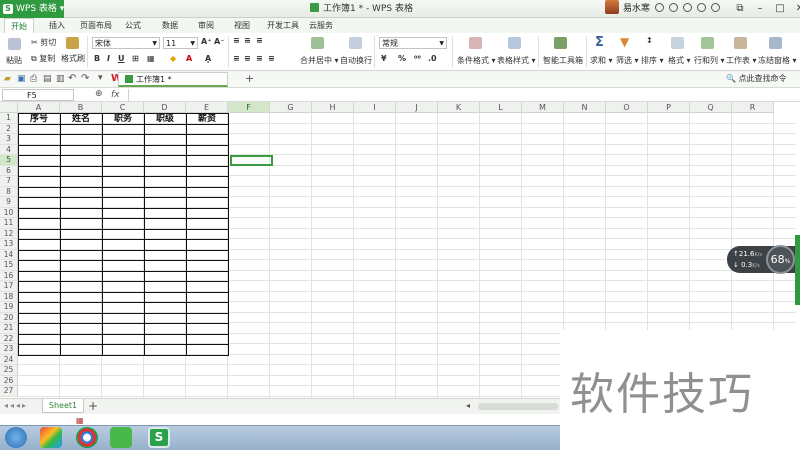 This screenshot has height=450, width=800. Describe the element at coordinates (740, 43) in the screenshot. I see `worksheet-icon` at that location.